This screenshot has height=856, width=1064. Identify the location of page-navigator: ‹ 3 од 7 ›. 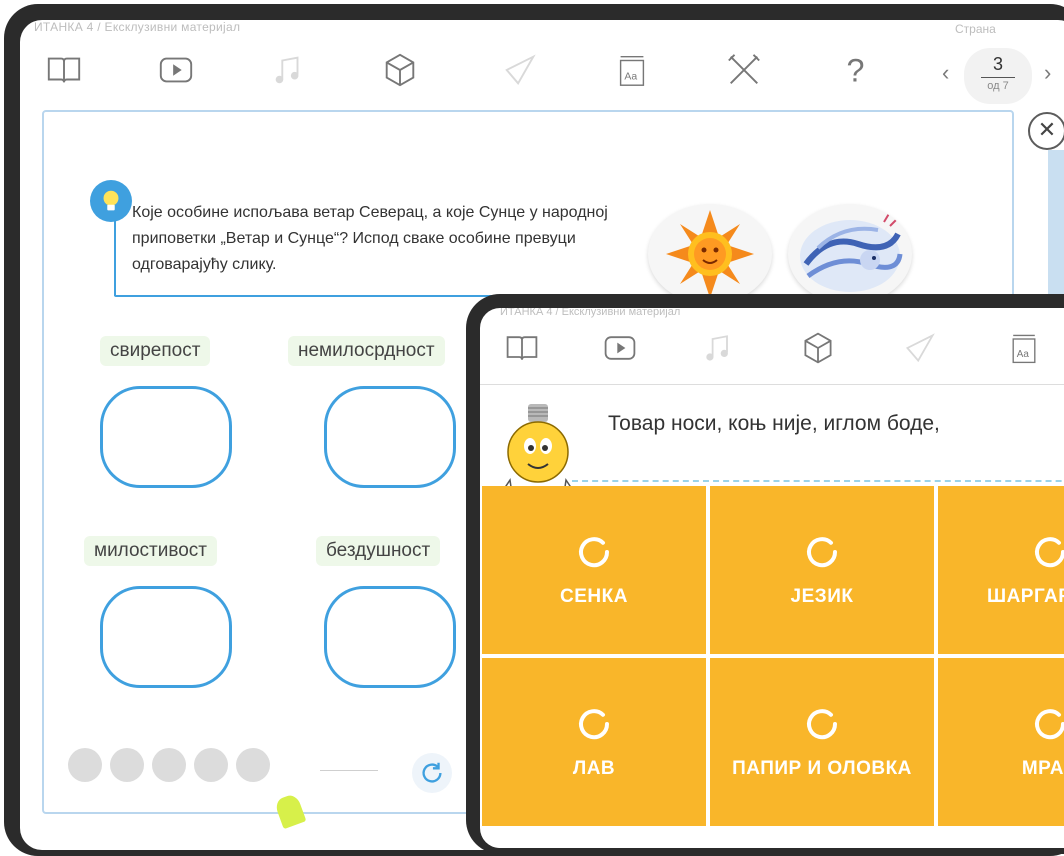
(1002, 76).